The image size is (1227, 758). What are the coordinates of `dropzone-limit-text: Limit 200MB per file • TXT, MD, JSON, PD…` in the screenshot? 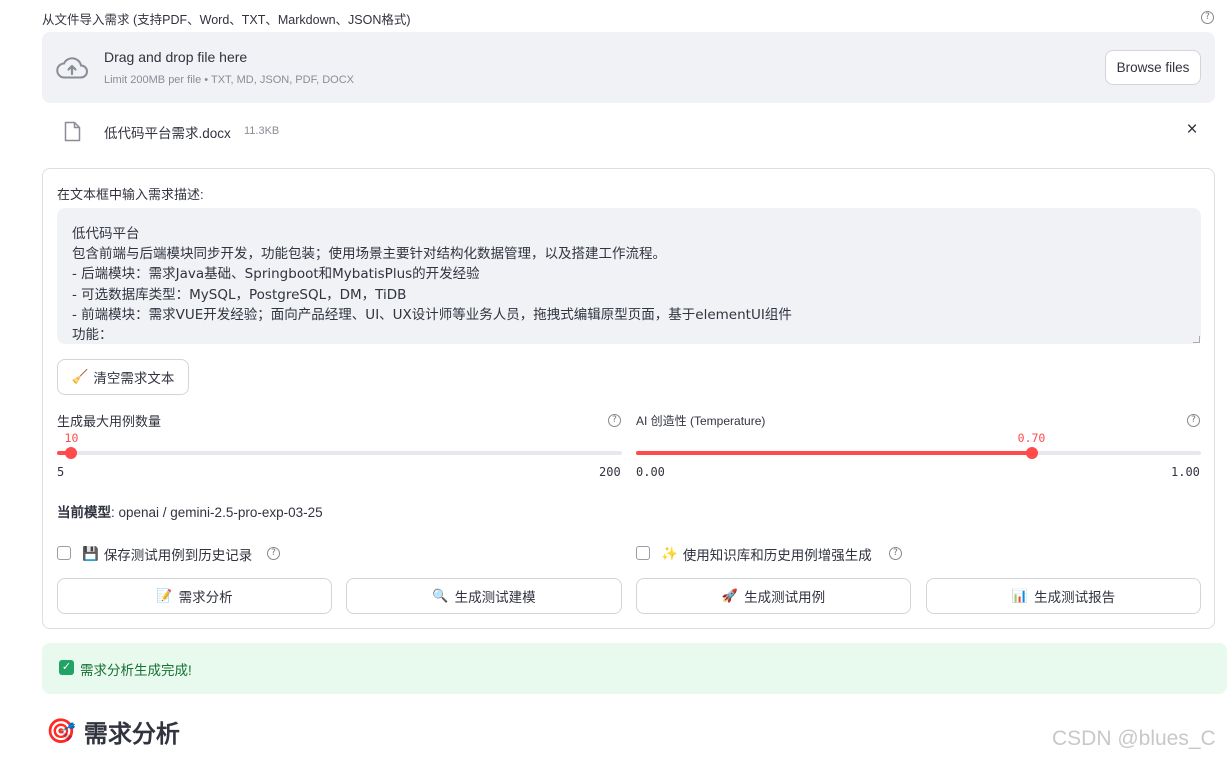 It's located at (229, 80).